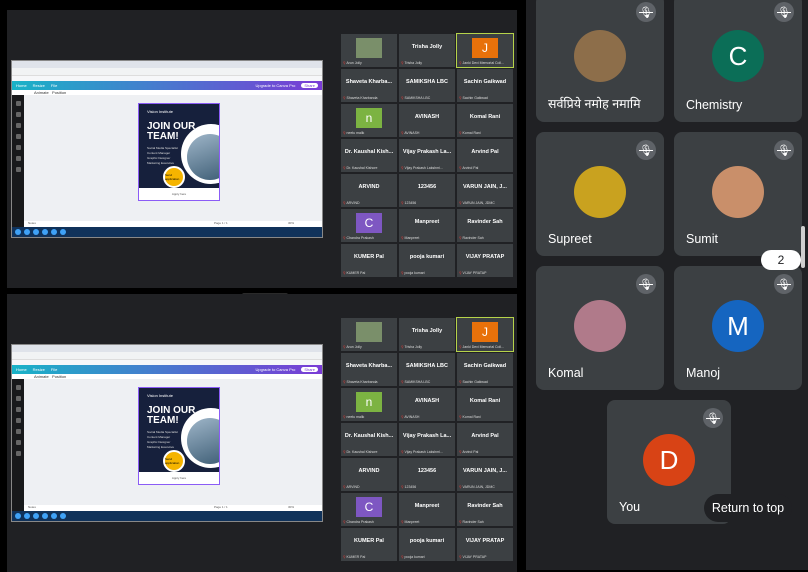  I want to click on canva-sidebar, so click(18, 445).